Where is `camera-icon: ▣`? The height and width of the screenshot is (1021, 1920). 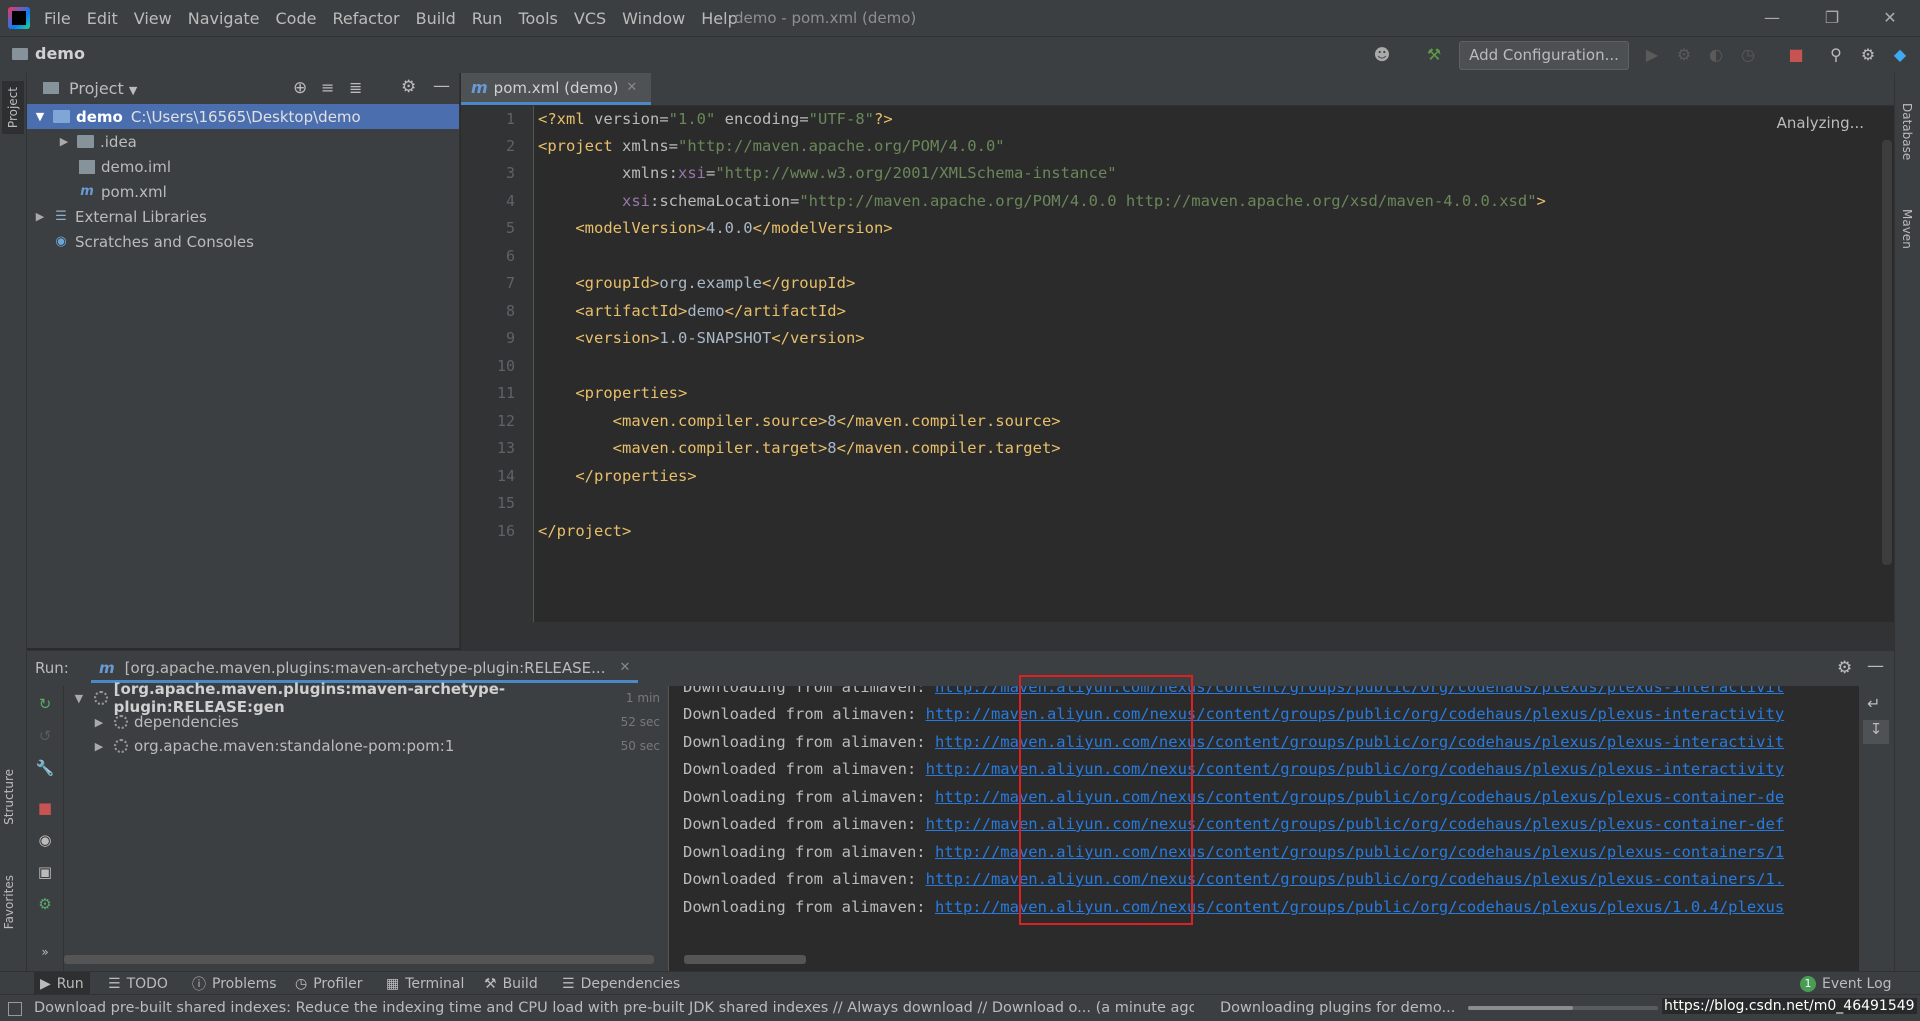 camera-icon: ▣ is located at coordinates (45, 872).